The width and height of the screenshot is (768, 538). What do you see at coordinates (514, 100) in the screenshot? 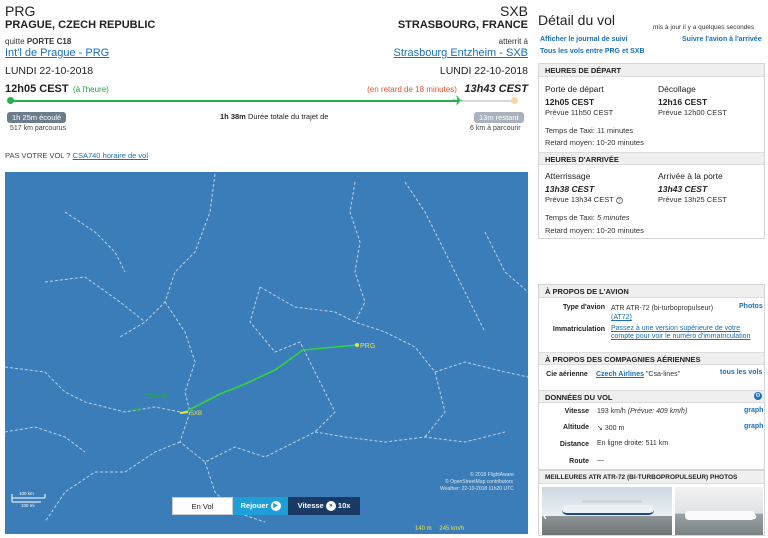
I see `destination-dot` at bounding box center [514, 100].